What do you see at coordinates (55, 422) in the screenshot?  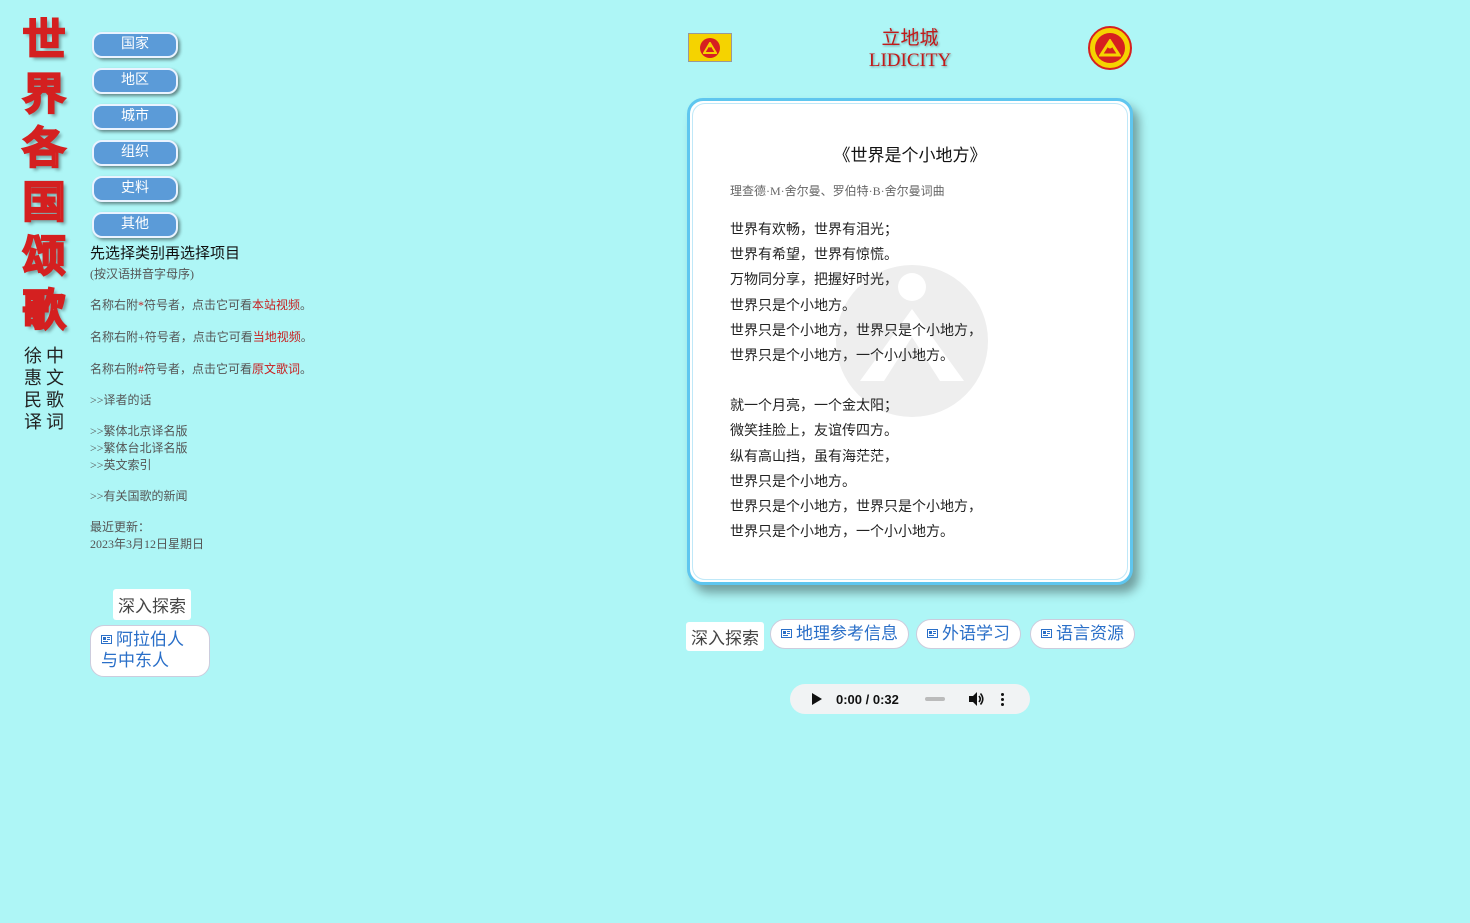 I see `brand-sub-char: 词` at bounding box center [55, 422].